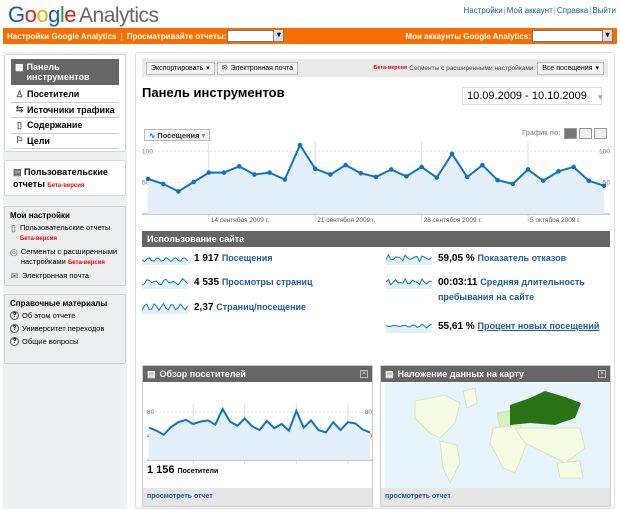 Image resolution: width=620 pixels, height=509 pixels. I want to click on dashboard-icon: ▦, so click(19, 67).